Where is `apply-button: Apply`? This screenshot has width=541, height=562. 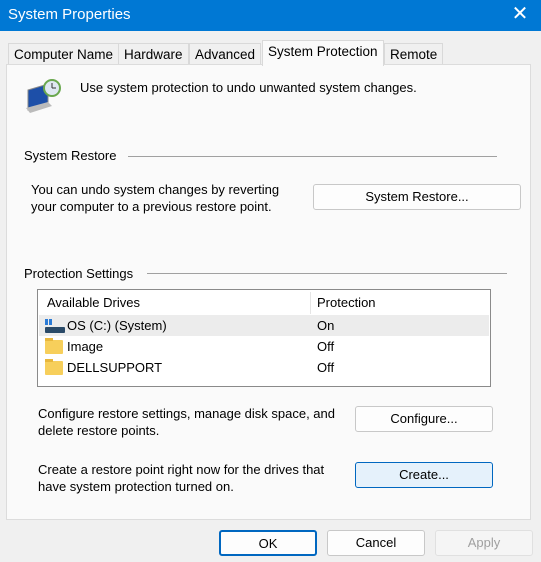 apply-button: Apply is located at coordinates (484, 543).